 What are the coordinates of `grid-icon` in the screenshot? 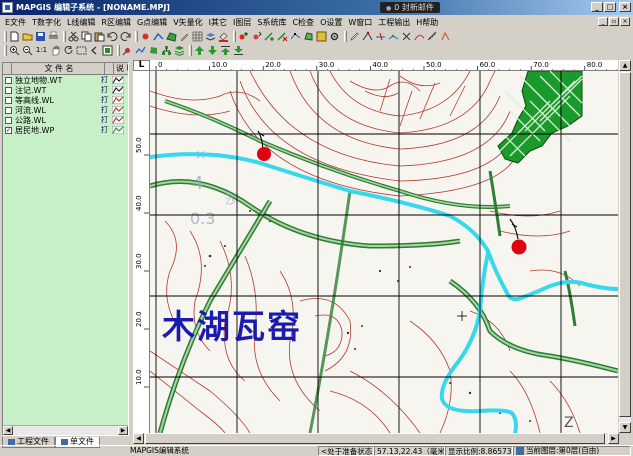 It's located at (197, 36).